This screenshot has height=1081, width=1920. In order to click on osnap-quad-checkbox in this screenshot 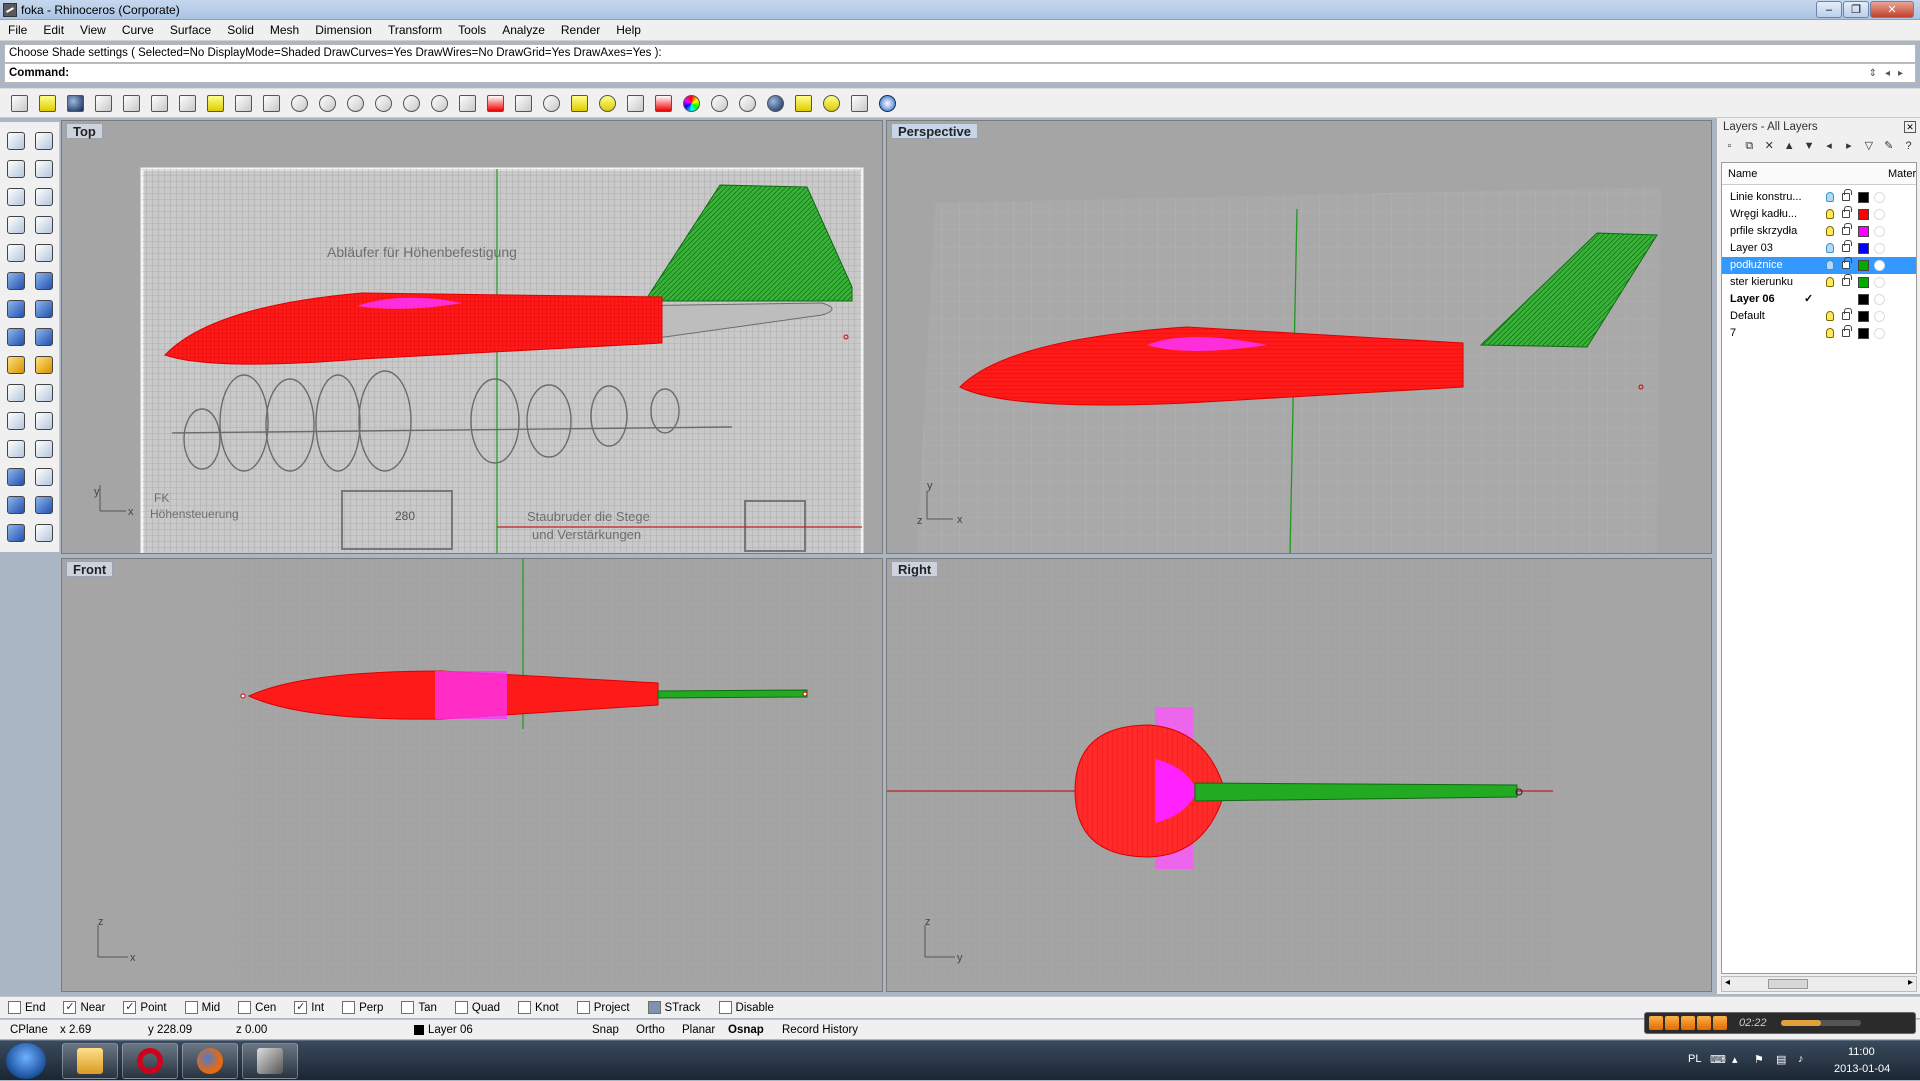, I will do `click(461, 1007)`.